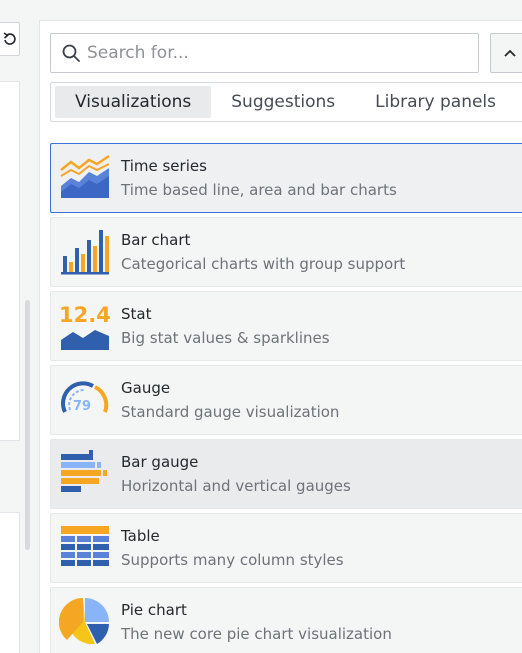 Image resolution: width=522 pixels, height=653 pixels. Describe the element at coordinates (283, 102) in the screenshot. I see `tab-suggestions: Suggestions` at that location.